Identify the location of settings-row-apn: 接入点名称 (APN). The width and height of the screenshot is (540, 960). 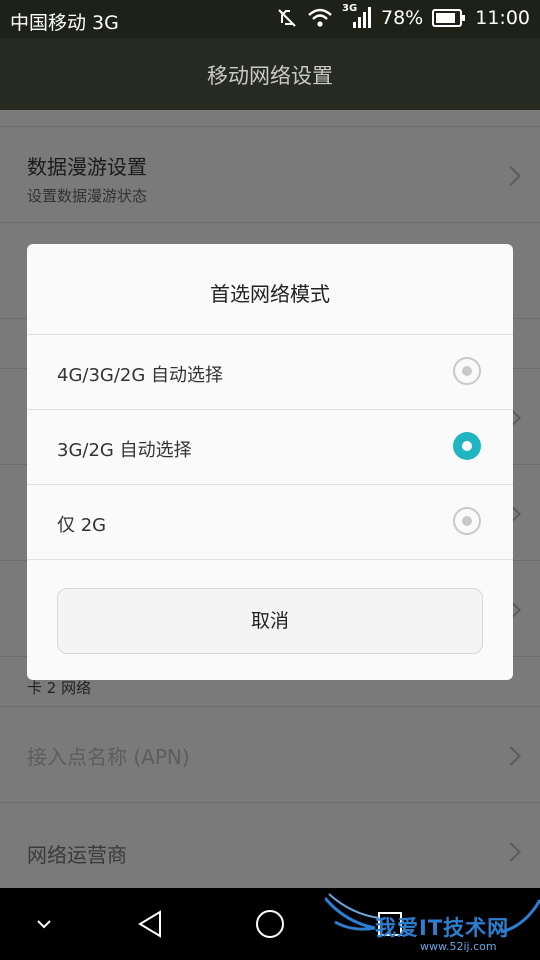
(270, 754).